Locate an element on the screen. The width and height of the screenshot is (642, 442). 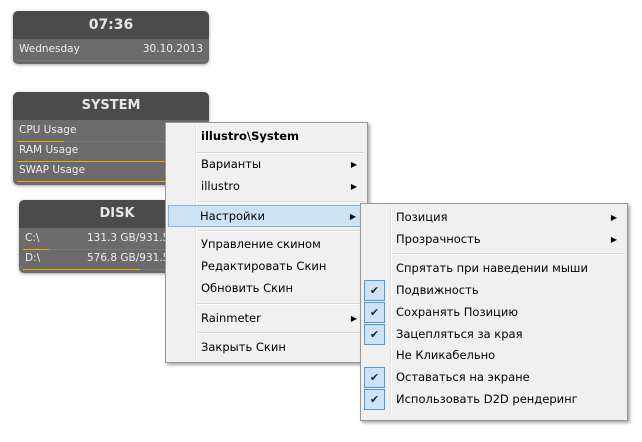
submenu-item-label: Использовать D2D рендеринг is located at coordinates (487, 399).